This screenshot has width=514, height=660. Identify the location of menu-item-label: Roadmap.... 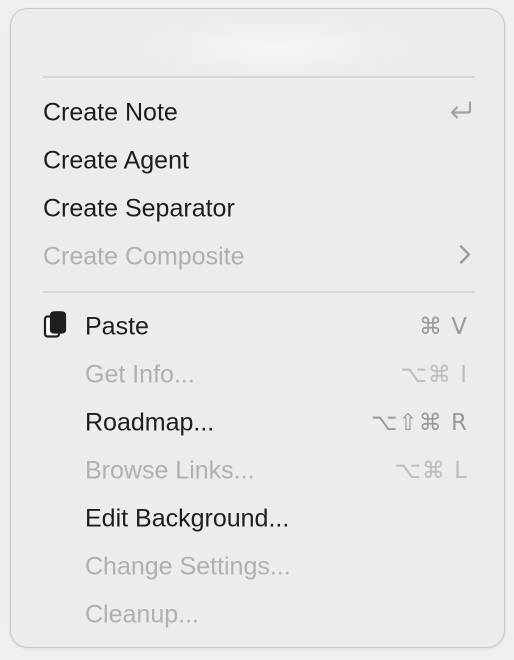
(150, 422).